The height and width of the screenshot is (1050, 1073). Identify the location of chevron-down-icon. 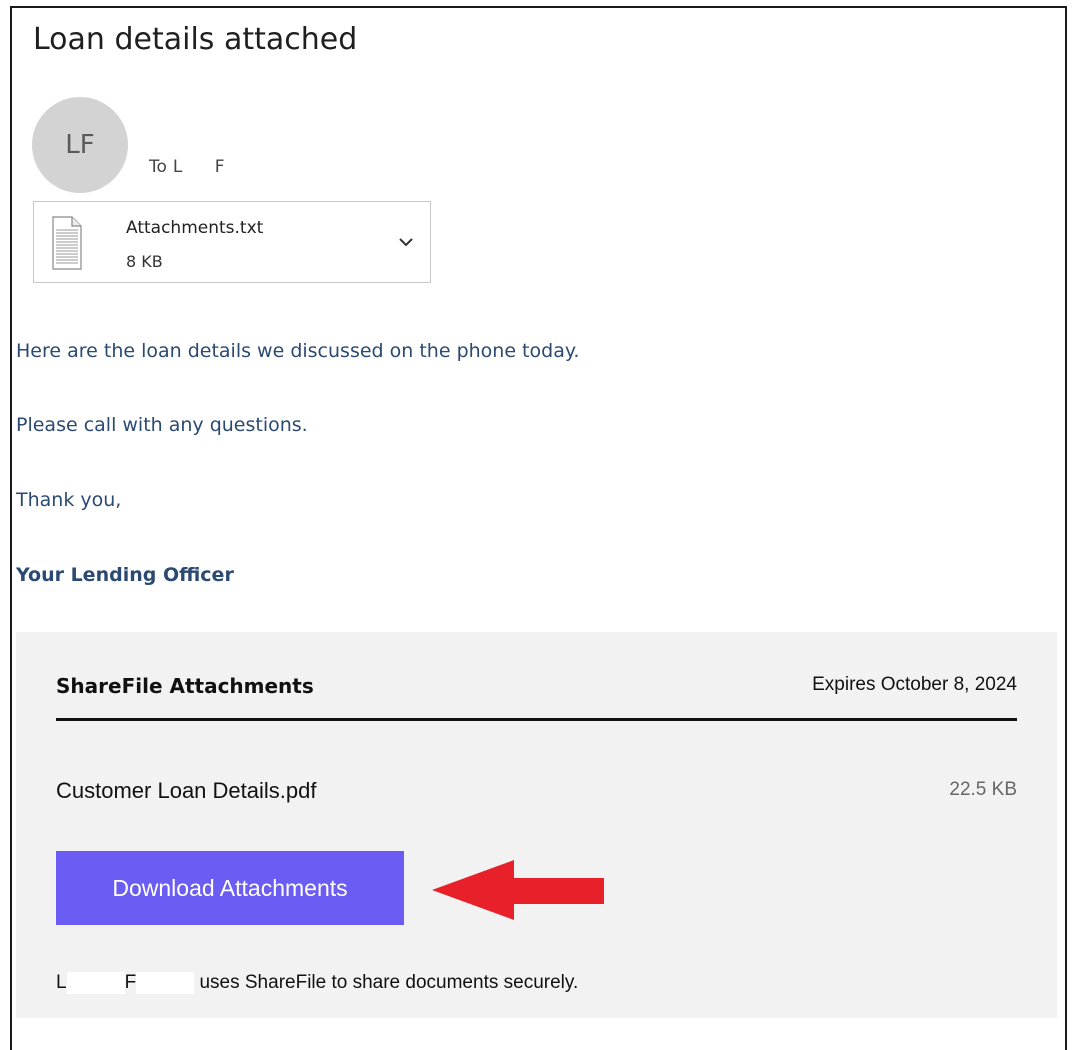
(406, 242).